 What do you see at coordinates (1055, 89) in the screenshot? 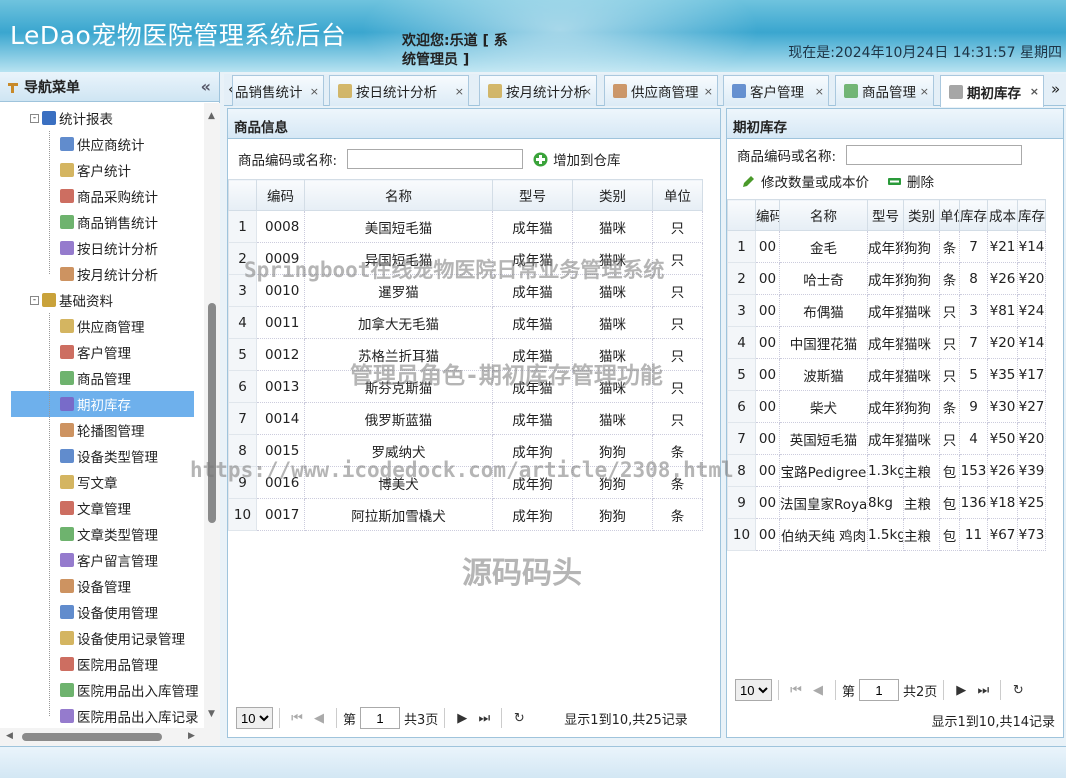
I see `tabs-scroll-right-button: »` at bounding box center [1055, 89].